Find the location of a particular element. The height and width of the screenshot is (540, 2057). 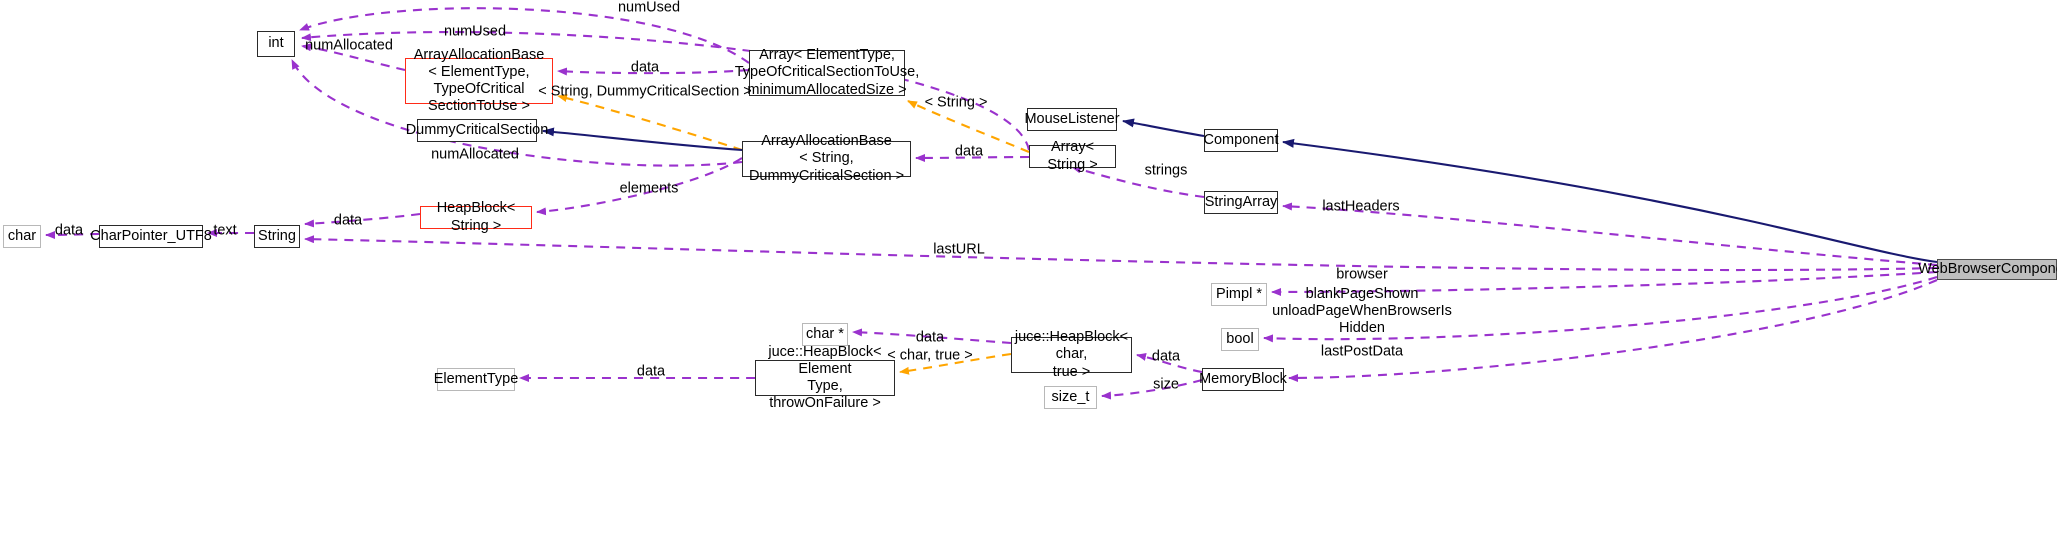

class-node-dummycs: DummyCriticalSection is located at coordinates (477, 130).